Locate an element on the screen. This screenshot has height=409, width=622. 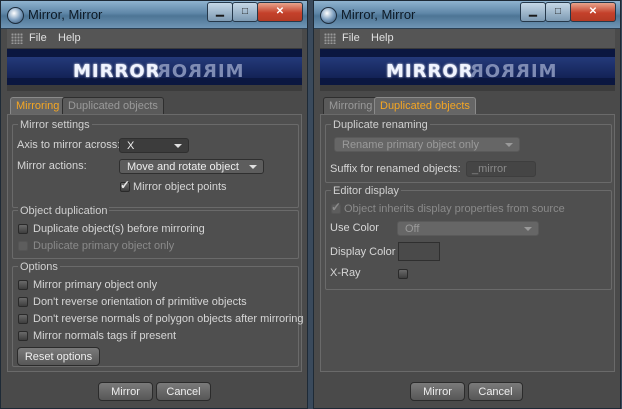
group-title: Options is located at coordinates (39, 267).